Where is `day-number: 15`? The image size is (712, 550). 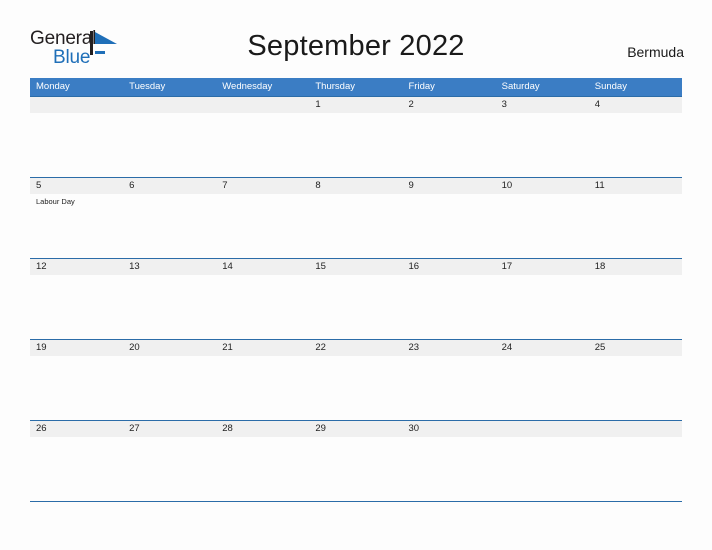 day-number: 15 is located at coordinates (320, 266).